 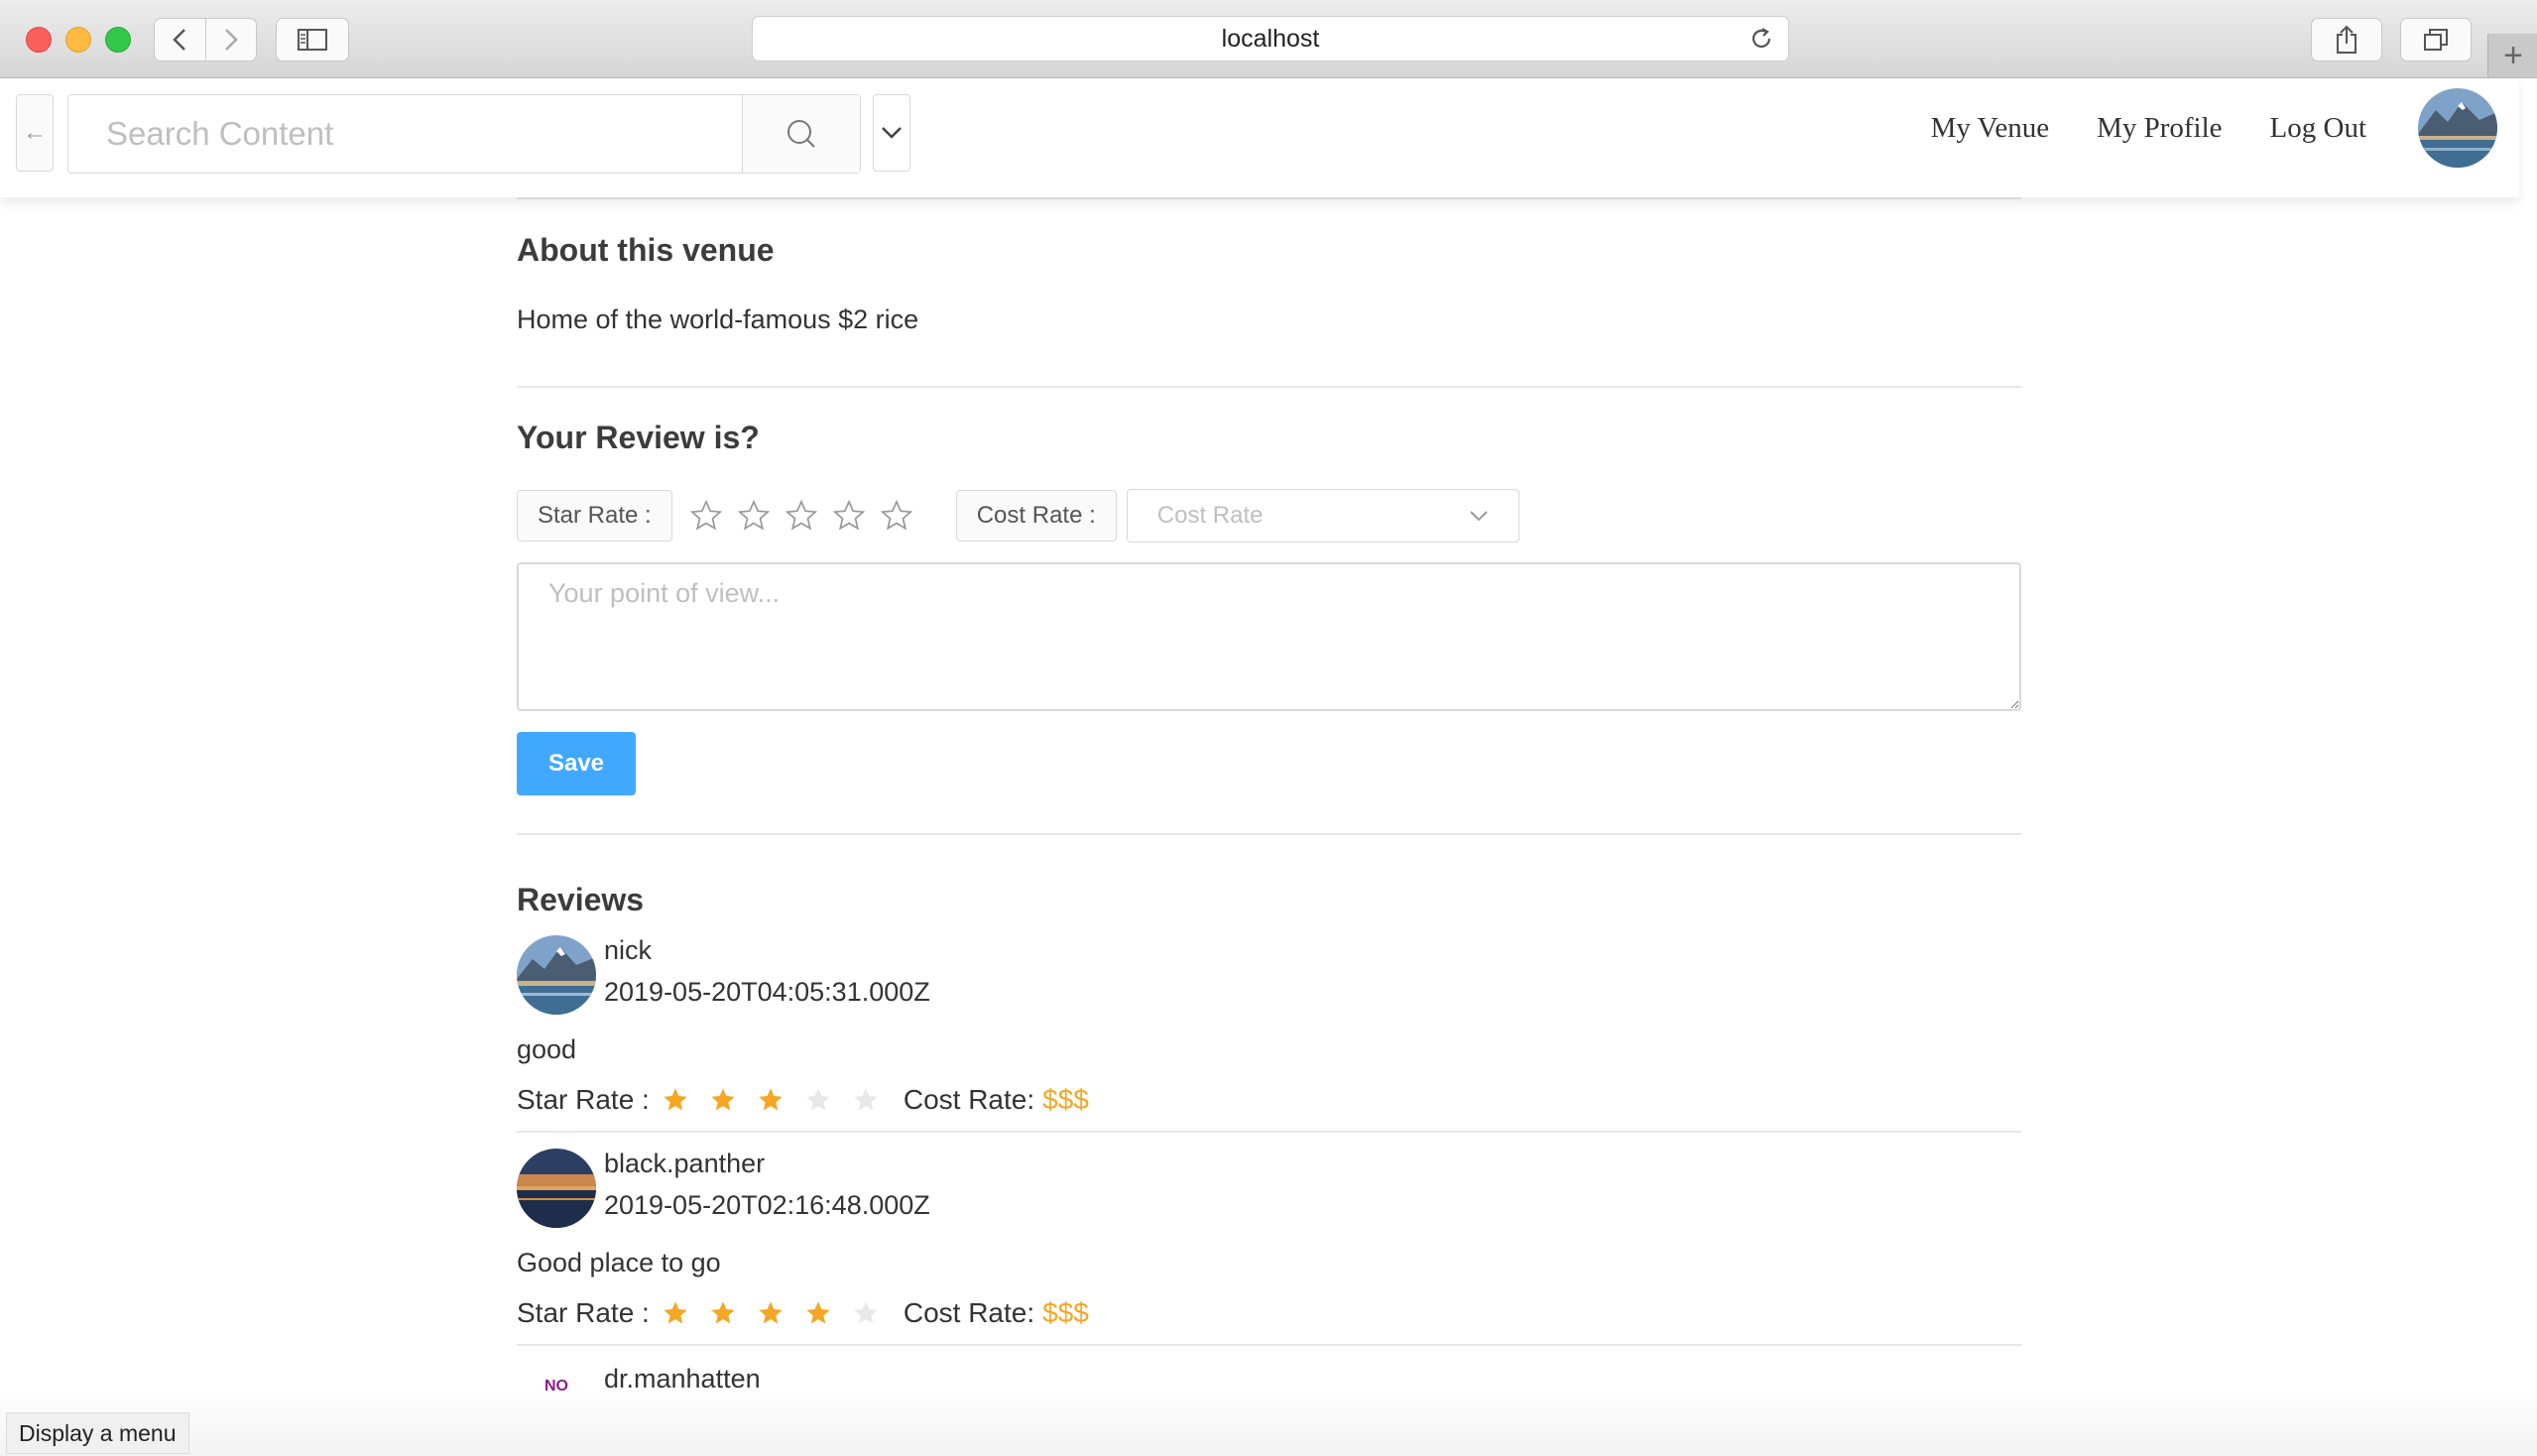 I want to click on status-tooltip: Display a menu, so click(x=97, y=1433).